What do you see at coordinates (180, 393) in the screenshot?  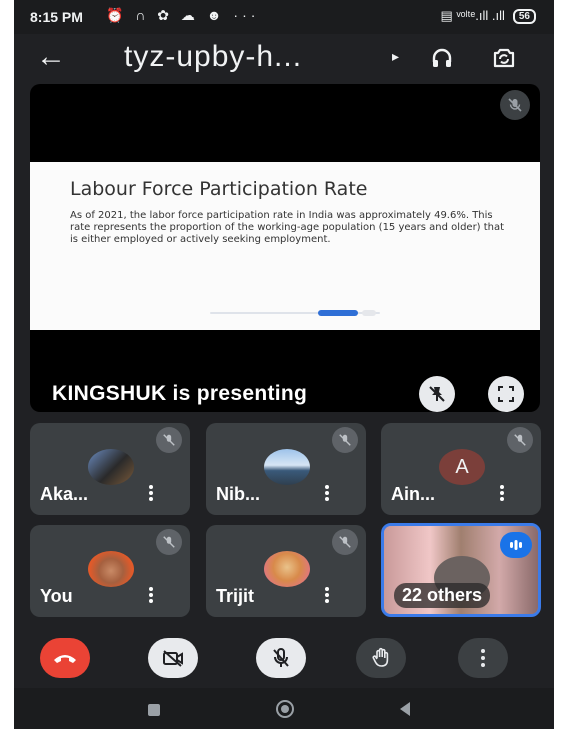 I see `presenter-label: KINGSHUK is presenting` at bounding box center [180, 393].